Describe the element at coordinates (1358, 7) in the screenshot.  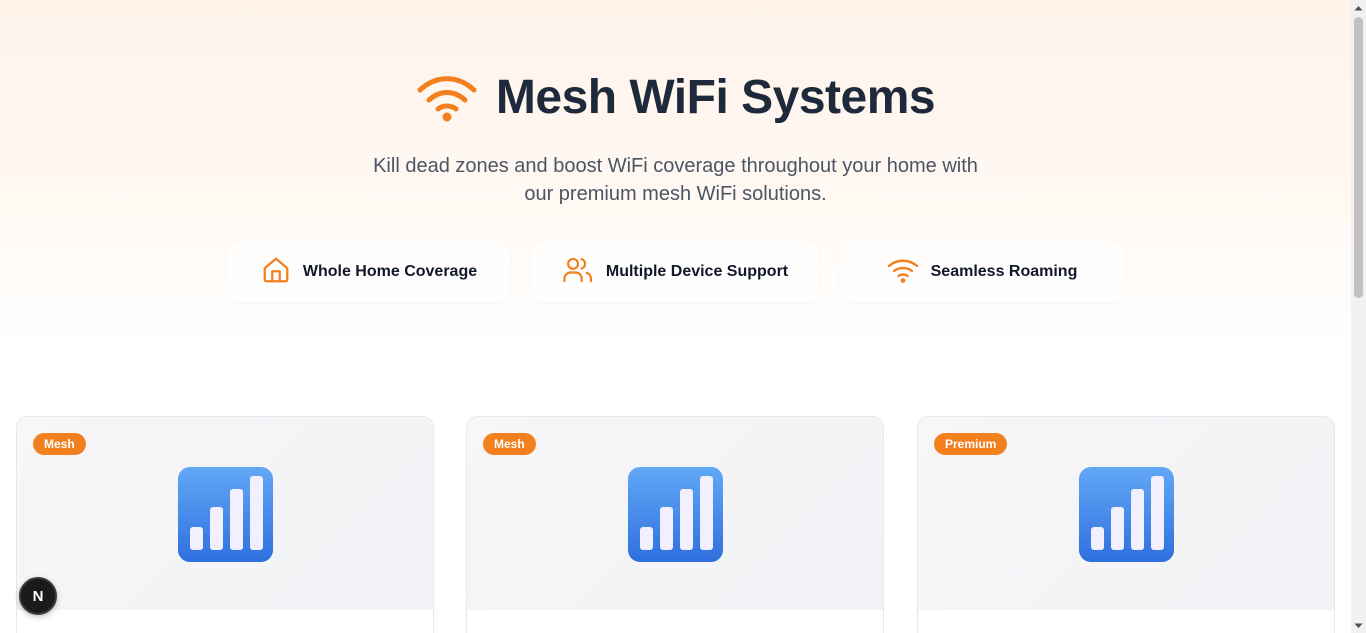
I see `scroll-up-arrow-icon` at that location.